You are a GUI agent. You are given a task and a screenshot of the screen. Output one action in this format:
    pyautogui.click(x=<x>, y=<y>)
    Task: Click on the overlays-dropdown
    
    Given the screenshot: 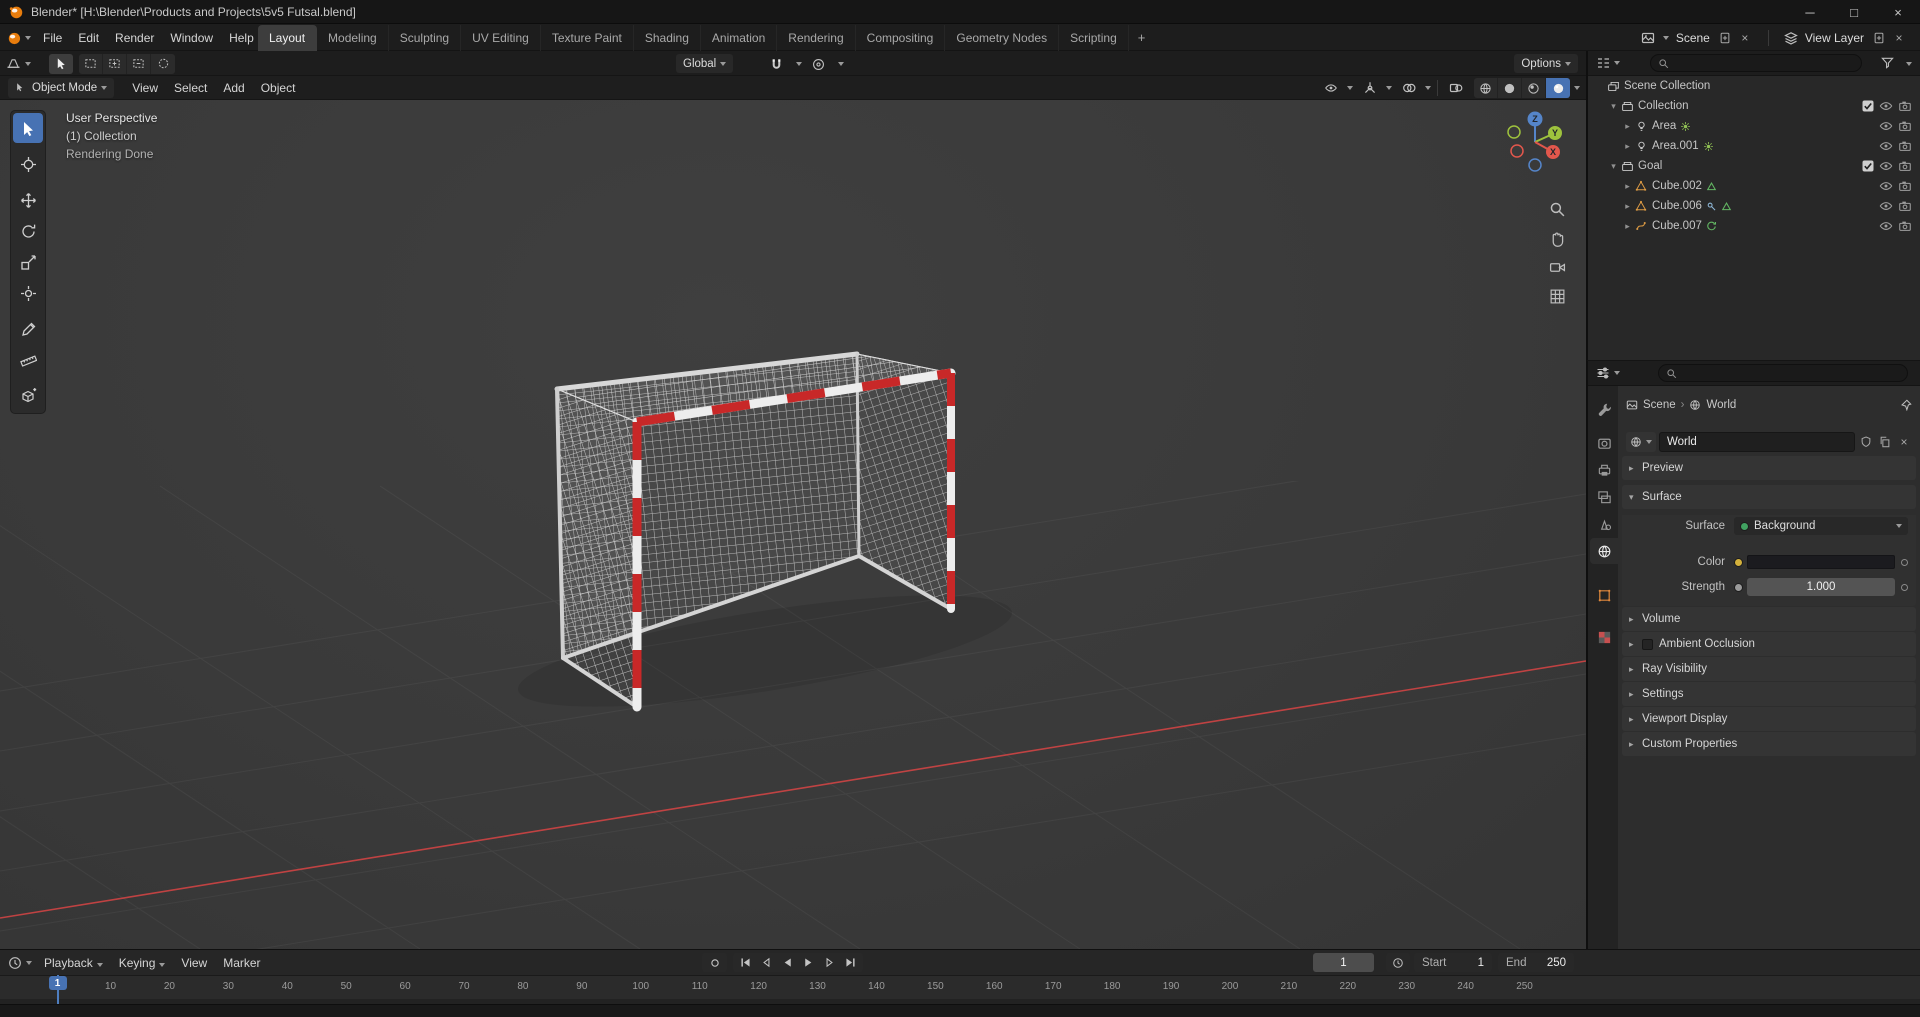 What is the action you would take?
    pyautogui.click(x=1409, y=88)
    